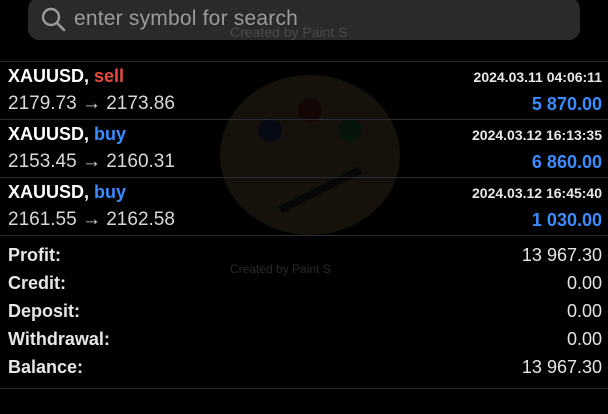 The height and width of the screenshot is (414, 608). What do you see at coordinates (304, 313) in the screenshot?
I see `summary-row-deposit: Deposit: 0.00` at bounding box center [304, 313].